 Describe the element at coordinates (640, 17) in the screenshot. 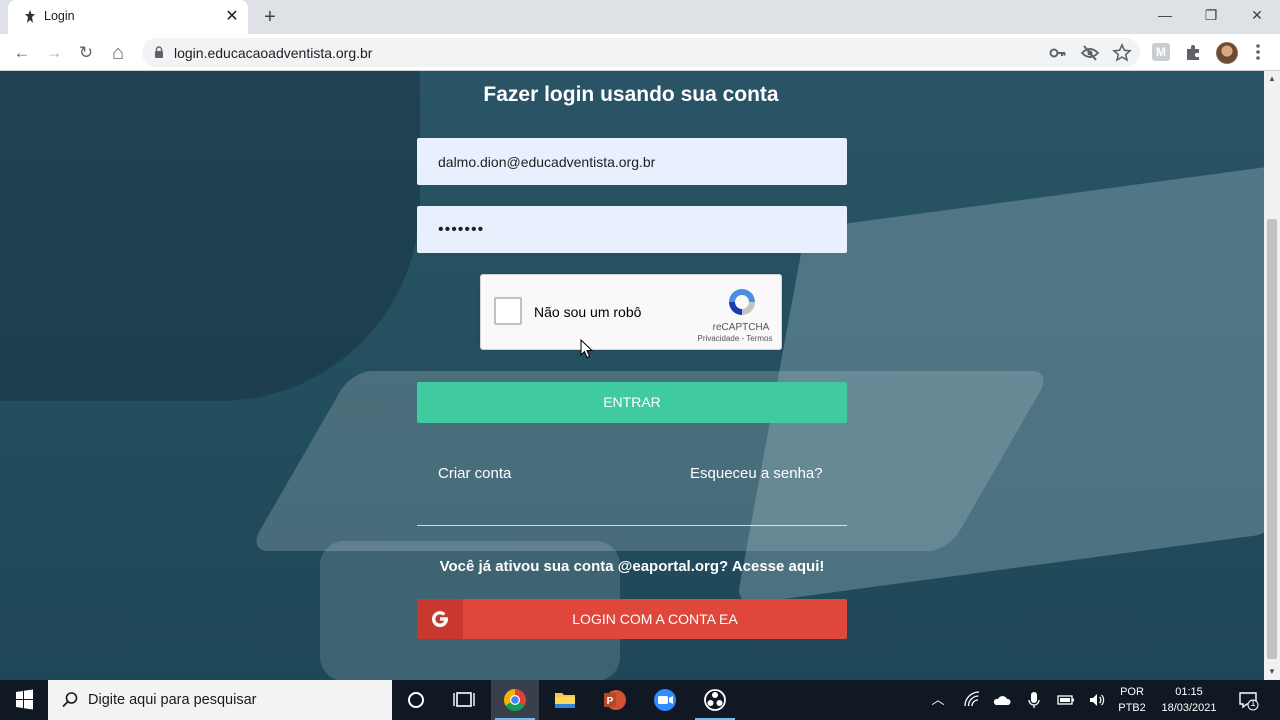

I see `tab-strip: Login ✕ + — ❐ ✕` at that location.